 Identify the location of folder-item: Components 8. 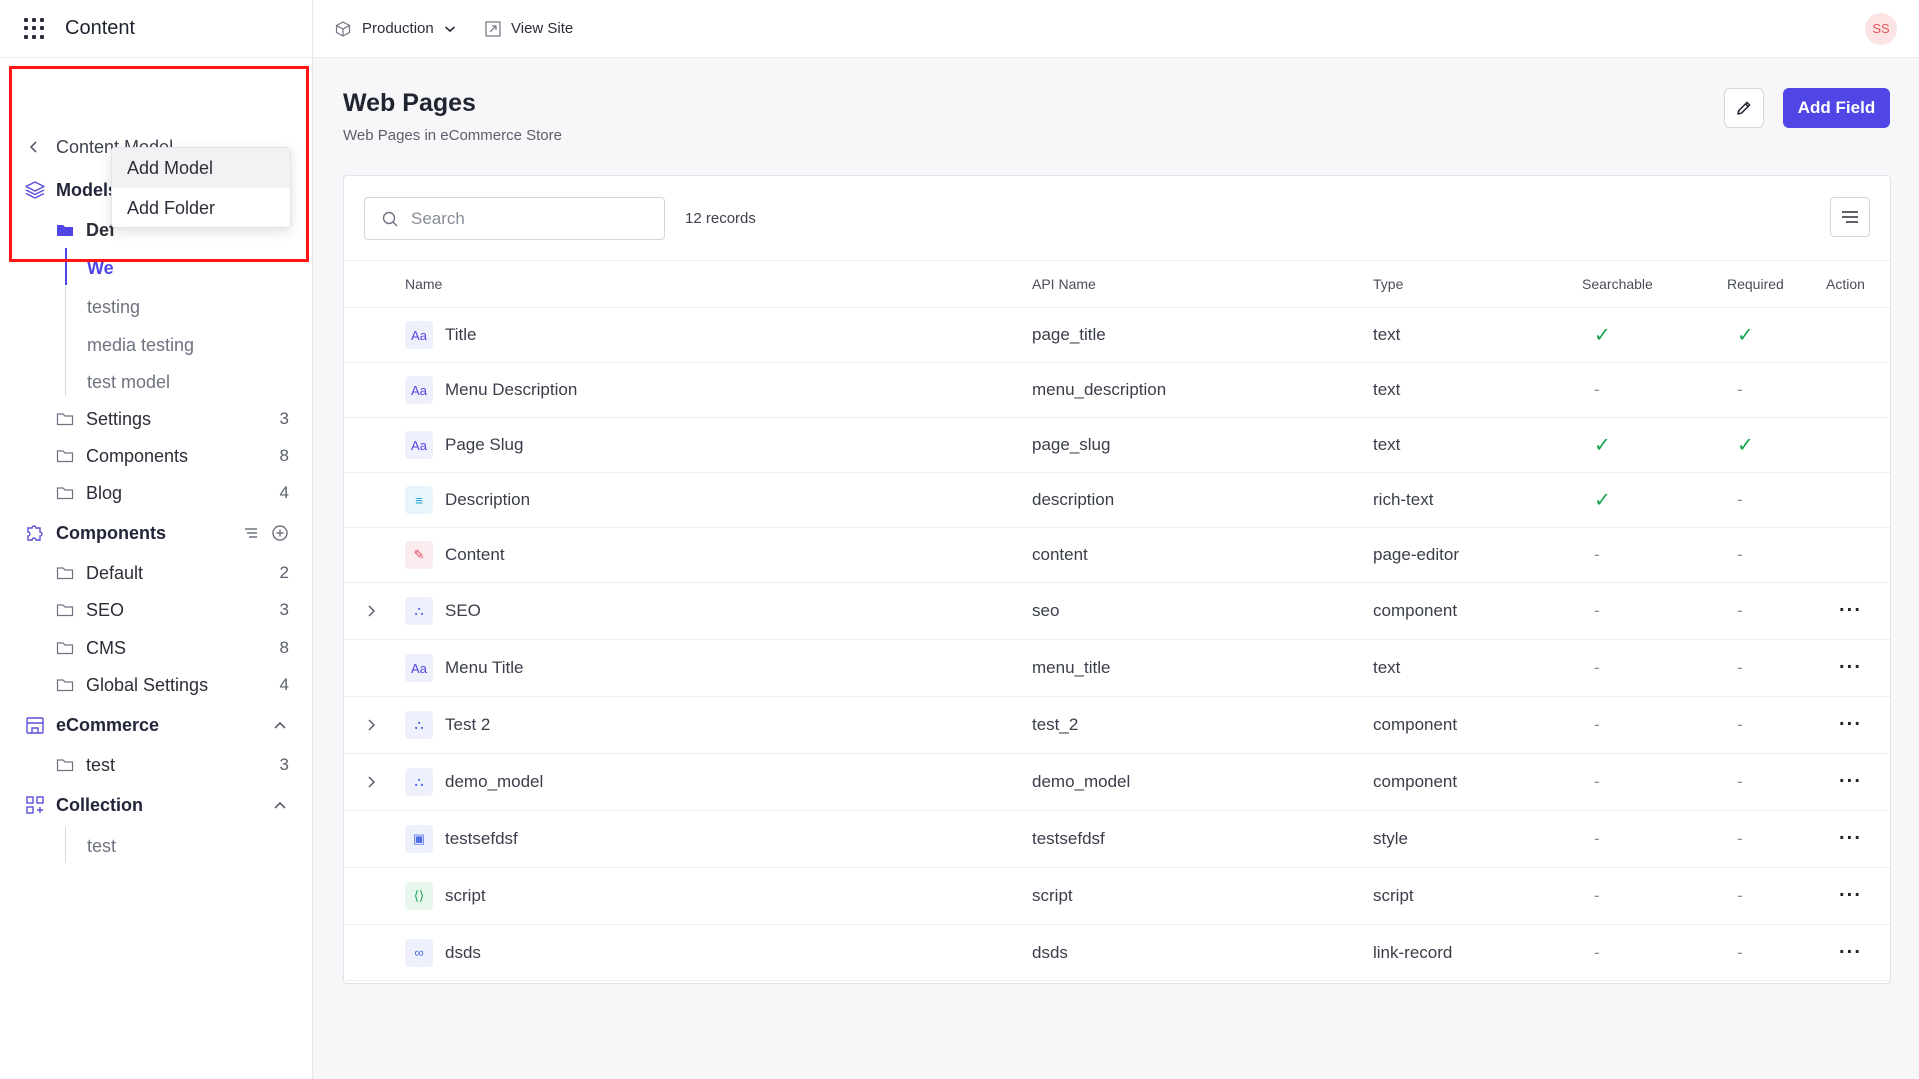
(156, 456).